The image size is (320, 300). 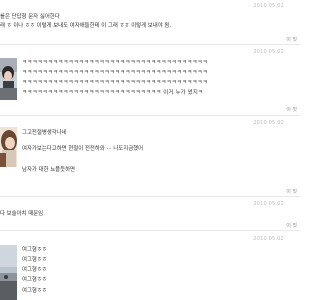 What do you see at coordinates (44, 133) in the screenshot?
I see `comment-text-line: 그고전절병생각나네` at bounding box center [44, 133].